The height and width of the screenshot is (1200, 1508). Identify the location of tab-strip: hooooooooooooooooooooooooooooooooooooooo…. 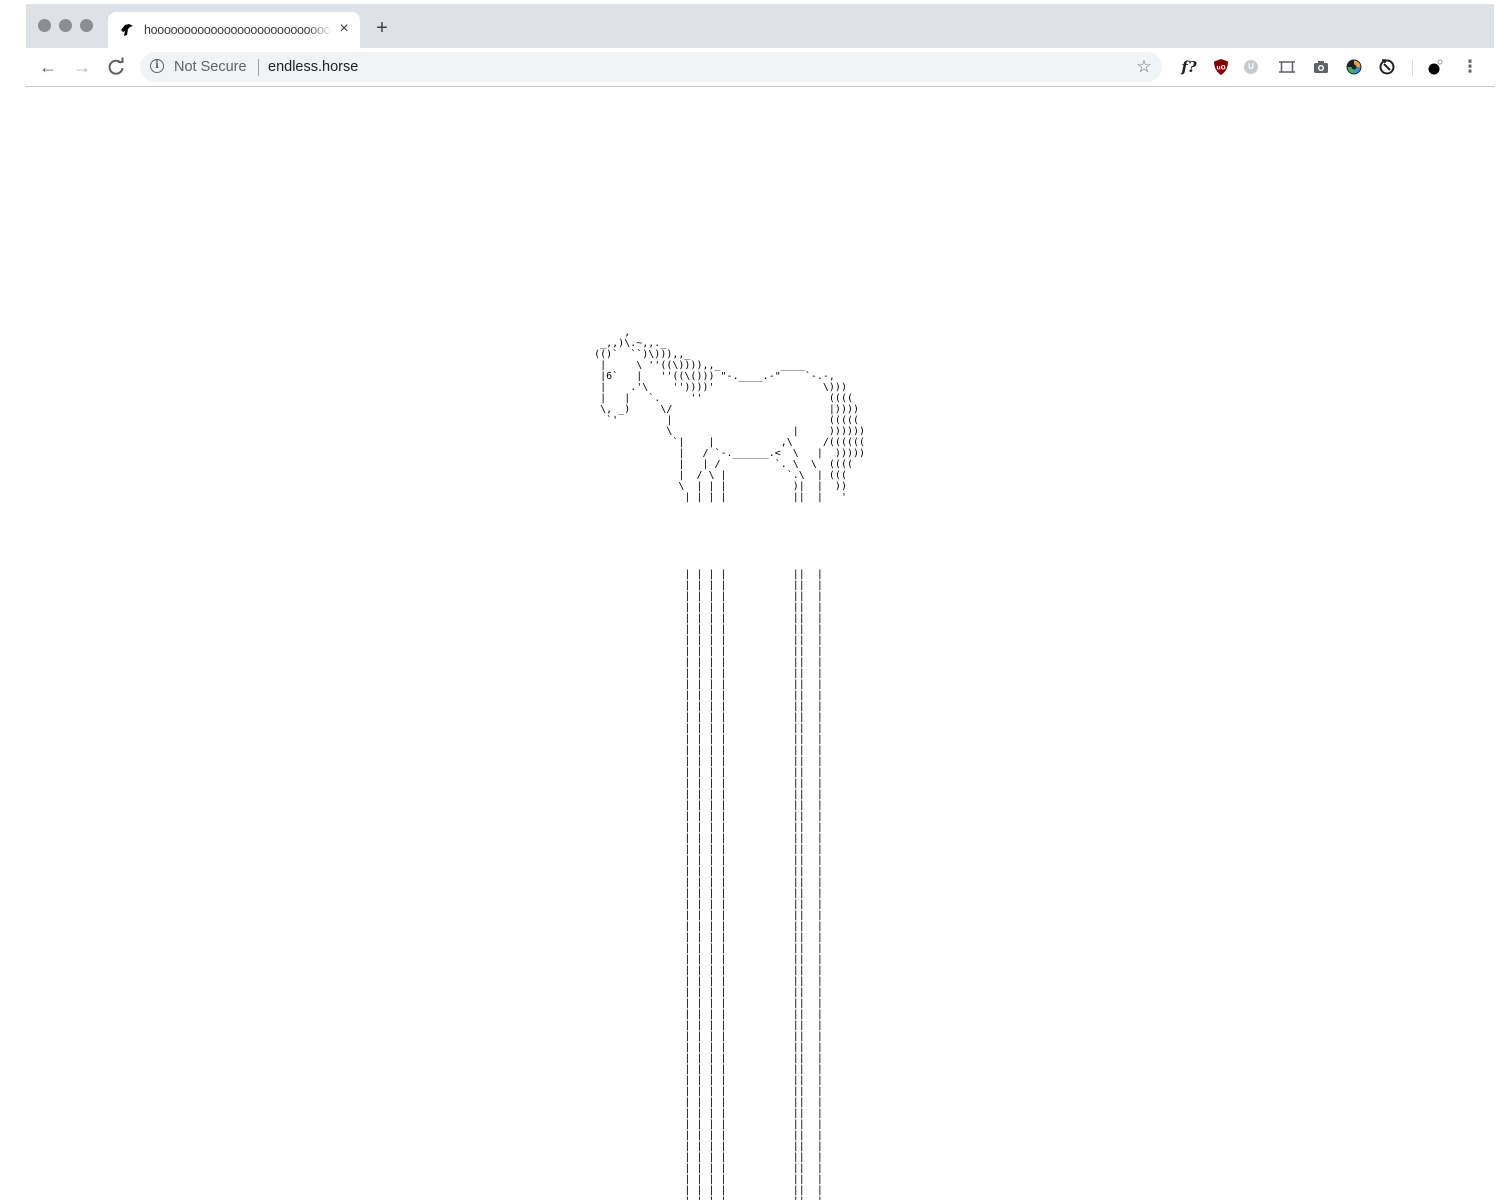
(760, 26).